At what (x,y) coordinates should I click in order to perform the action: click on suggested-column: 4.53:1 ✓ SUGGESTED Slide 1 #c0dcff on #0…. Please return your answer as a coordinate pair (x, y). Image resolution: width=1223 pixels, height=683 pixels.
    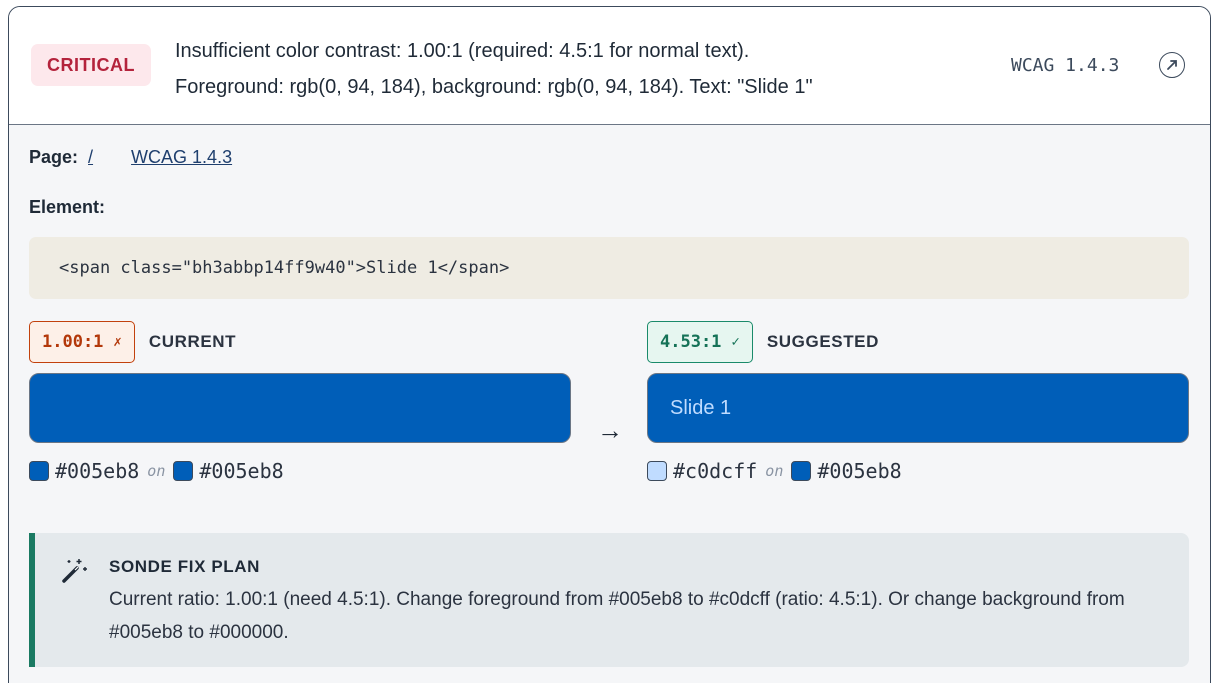
    Looking at the image, I should click on (918, 402).